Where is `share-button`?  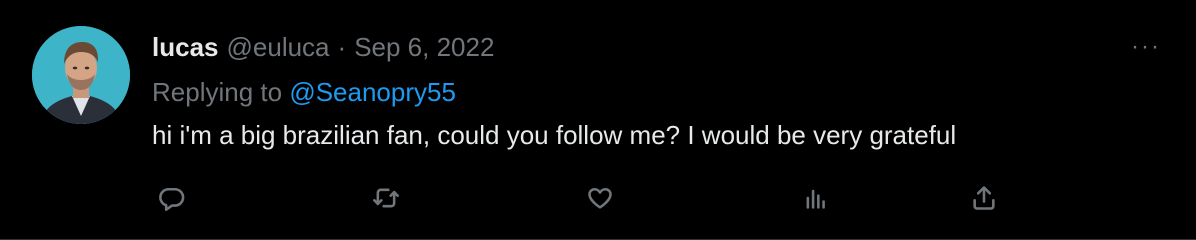 share-button is located at coordinates (984, 198).